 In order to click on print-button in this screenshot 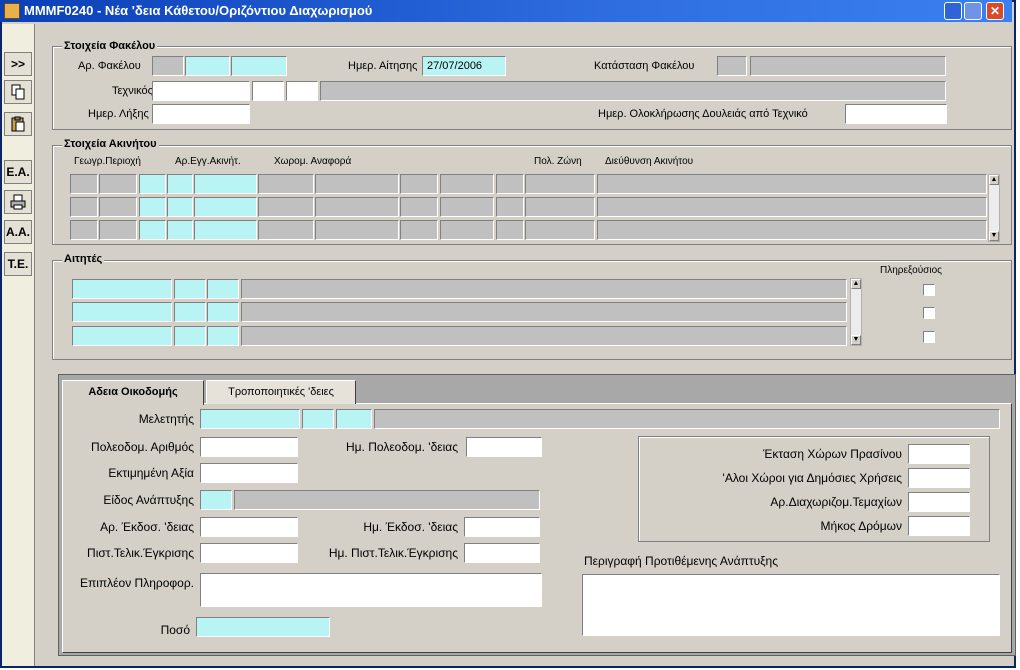, I will do `click(18, 202)`.